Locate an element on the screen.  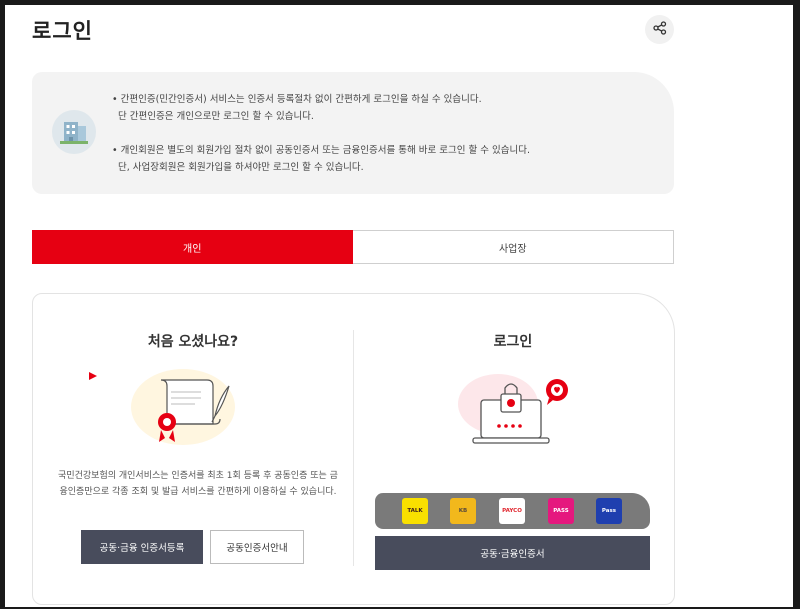
pass-label: PASS is located at coordinates (561, 511).